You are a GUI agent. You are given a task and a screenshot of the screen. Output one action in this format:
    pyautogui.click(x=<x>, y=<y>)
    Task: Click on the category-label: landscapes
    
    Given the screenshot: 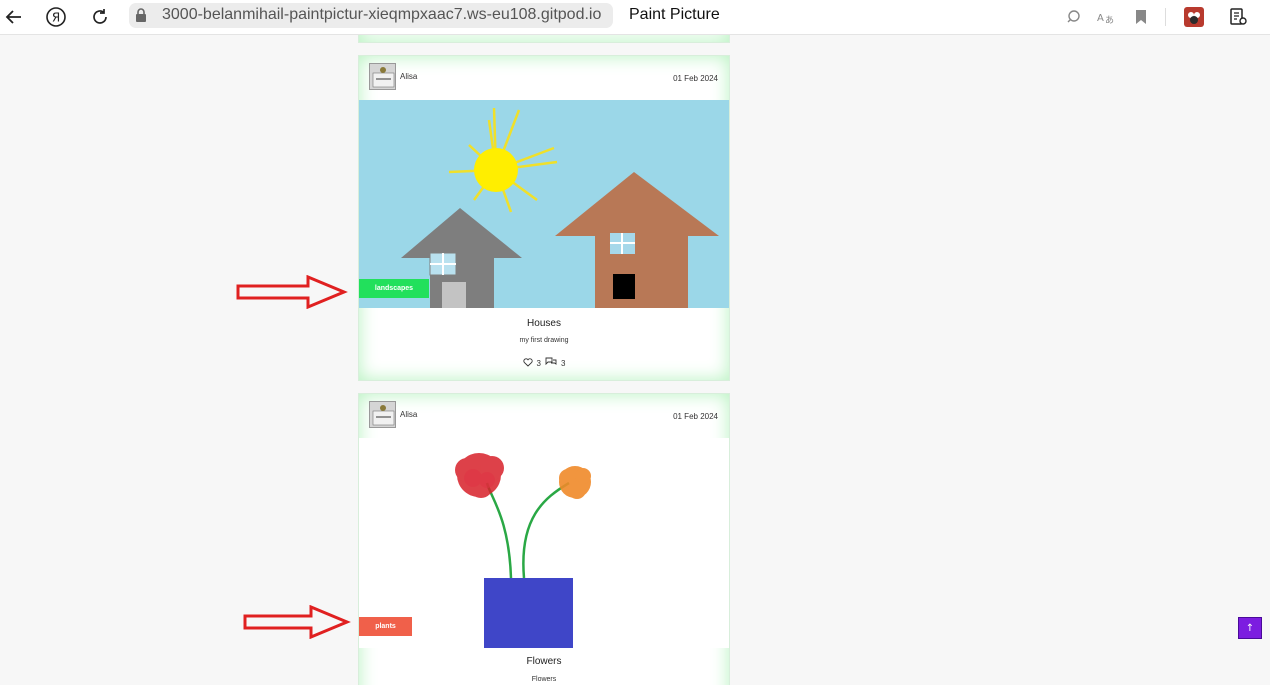 What is the action you would take?
    pyautogui.click(x=394, y=288)
    